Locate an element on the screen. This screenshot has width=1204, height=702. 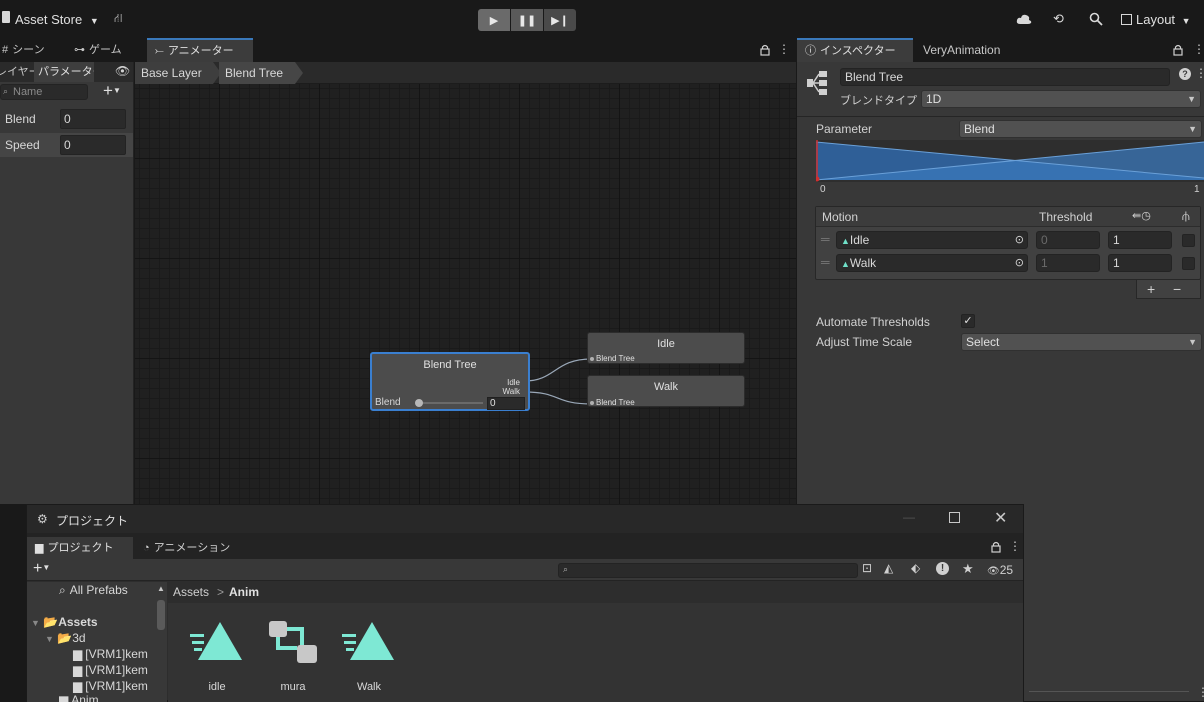
blend-tree-name-field: Blend Tree is located at coordinates (1005, 77).